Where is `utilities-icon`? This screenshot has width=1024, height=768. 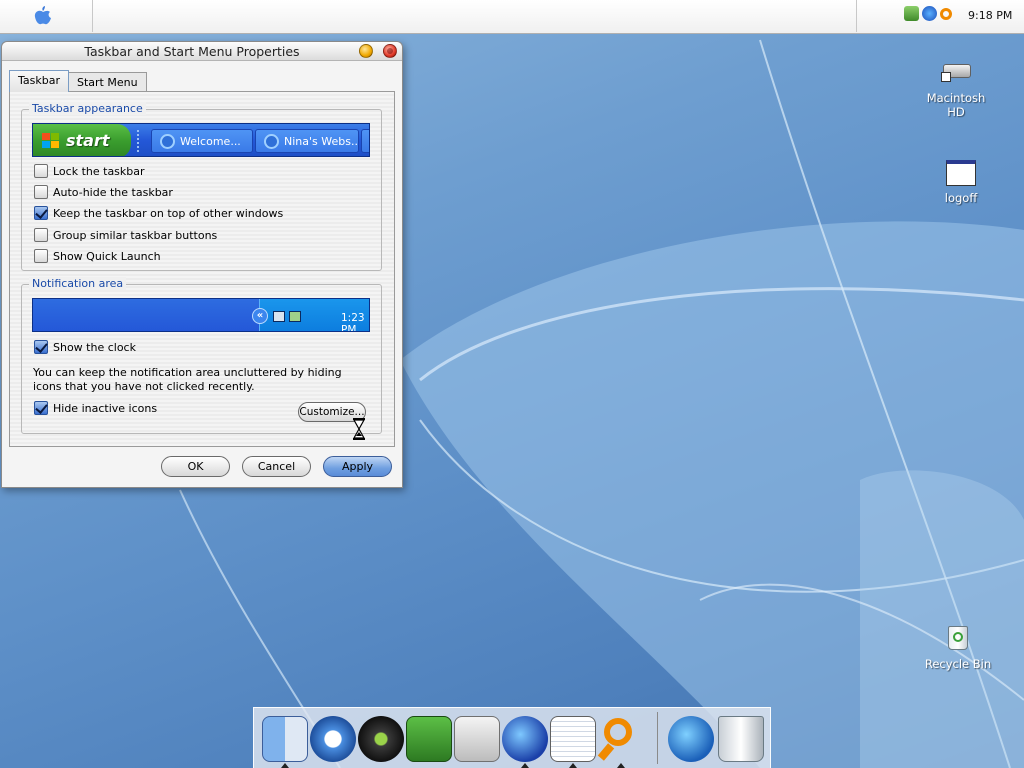
utilities-icon is located at coordinates (477, 739).